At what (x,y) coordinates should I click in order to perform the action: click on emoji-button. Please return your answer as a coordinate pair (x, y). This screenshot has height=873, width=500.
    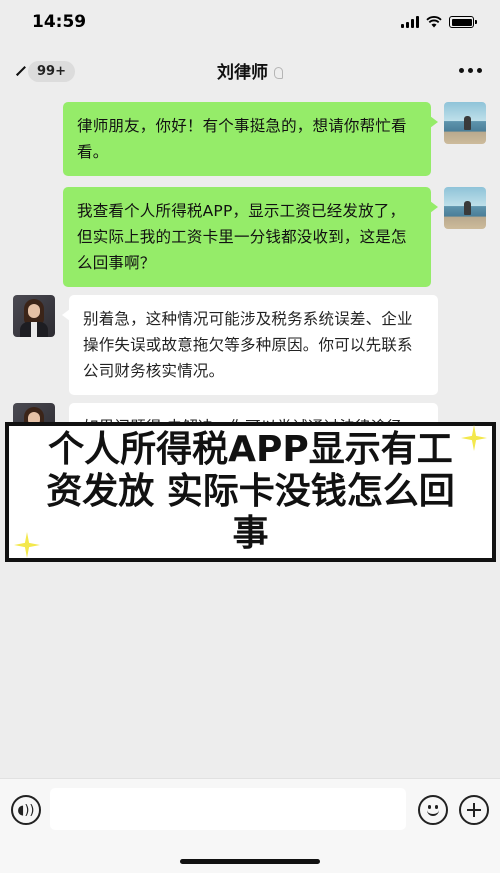
    Looking at the image, I should click on (433, 810).